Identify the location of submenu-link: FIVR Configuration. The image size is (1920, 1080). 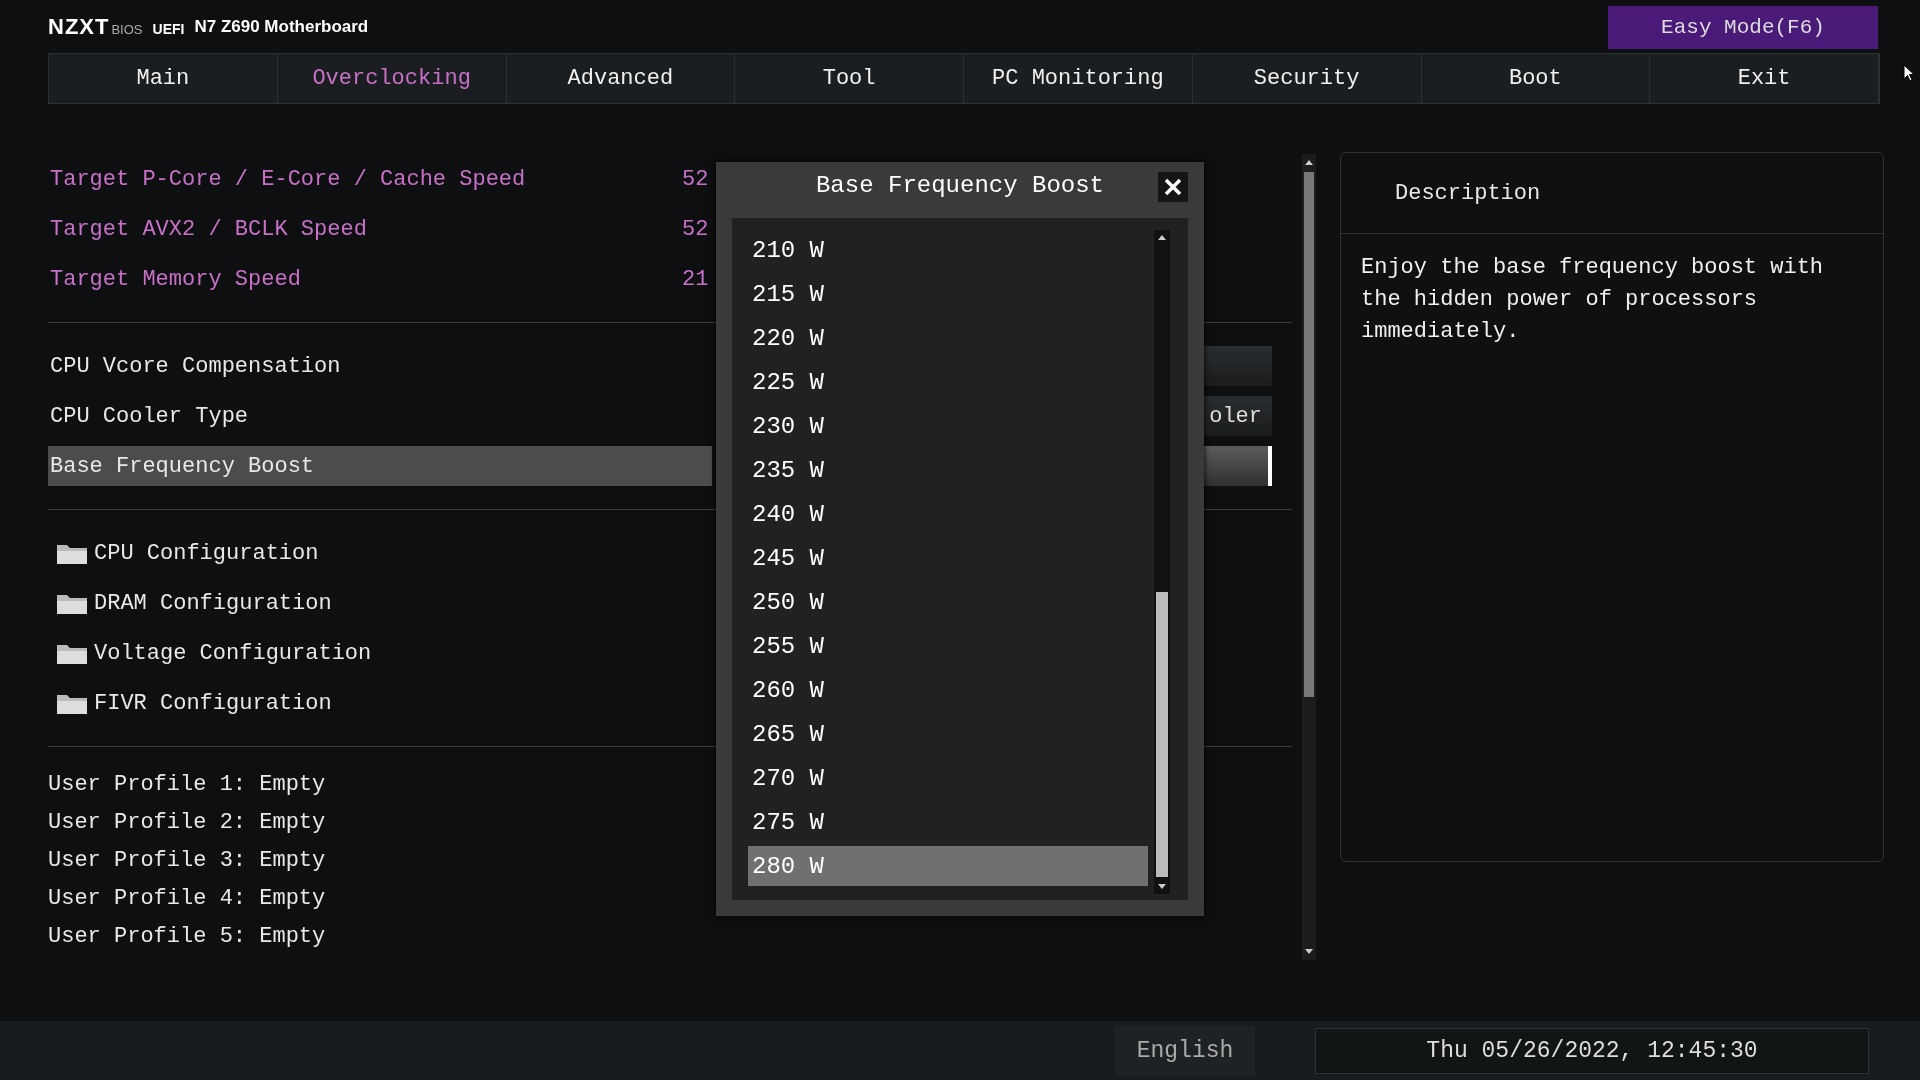
(213, 703).